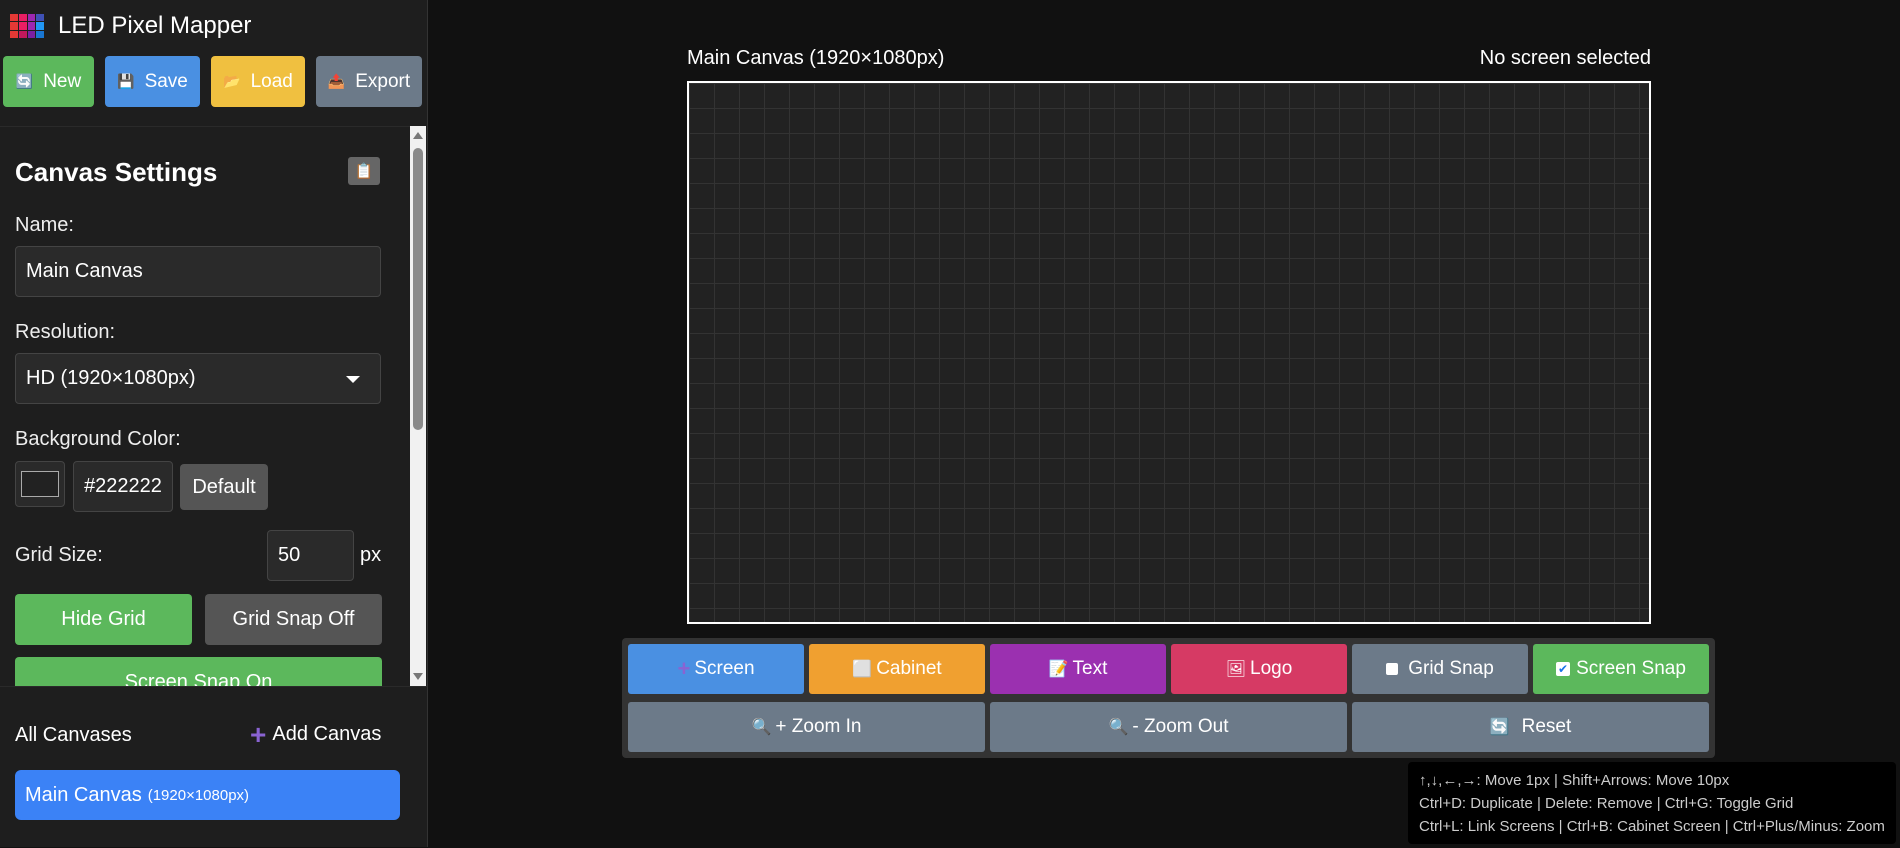 This screenshot has height=848, width=1900. Describe the element at coordinates (418, 289) in the screenshot. I see `scrollbar-thumb` at that location.